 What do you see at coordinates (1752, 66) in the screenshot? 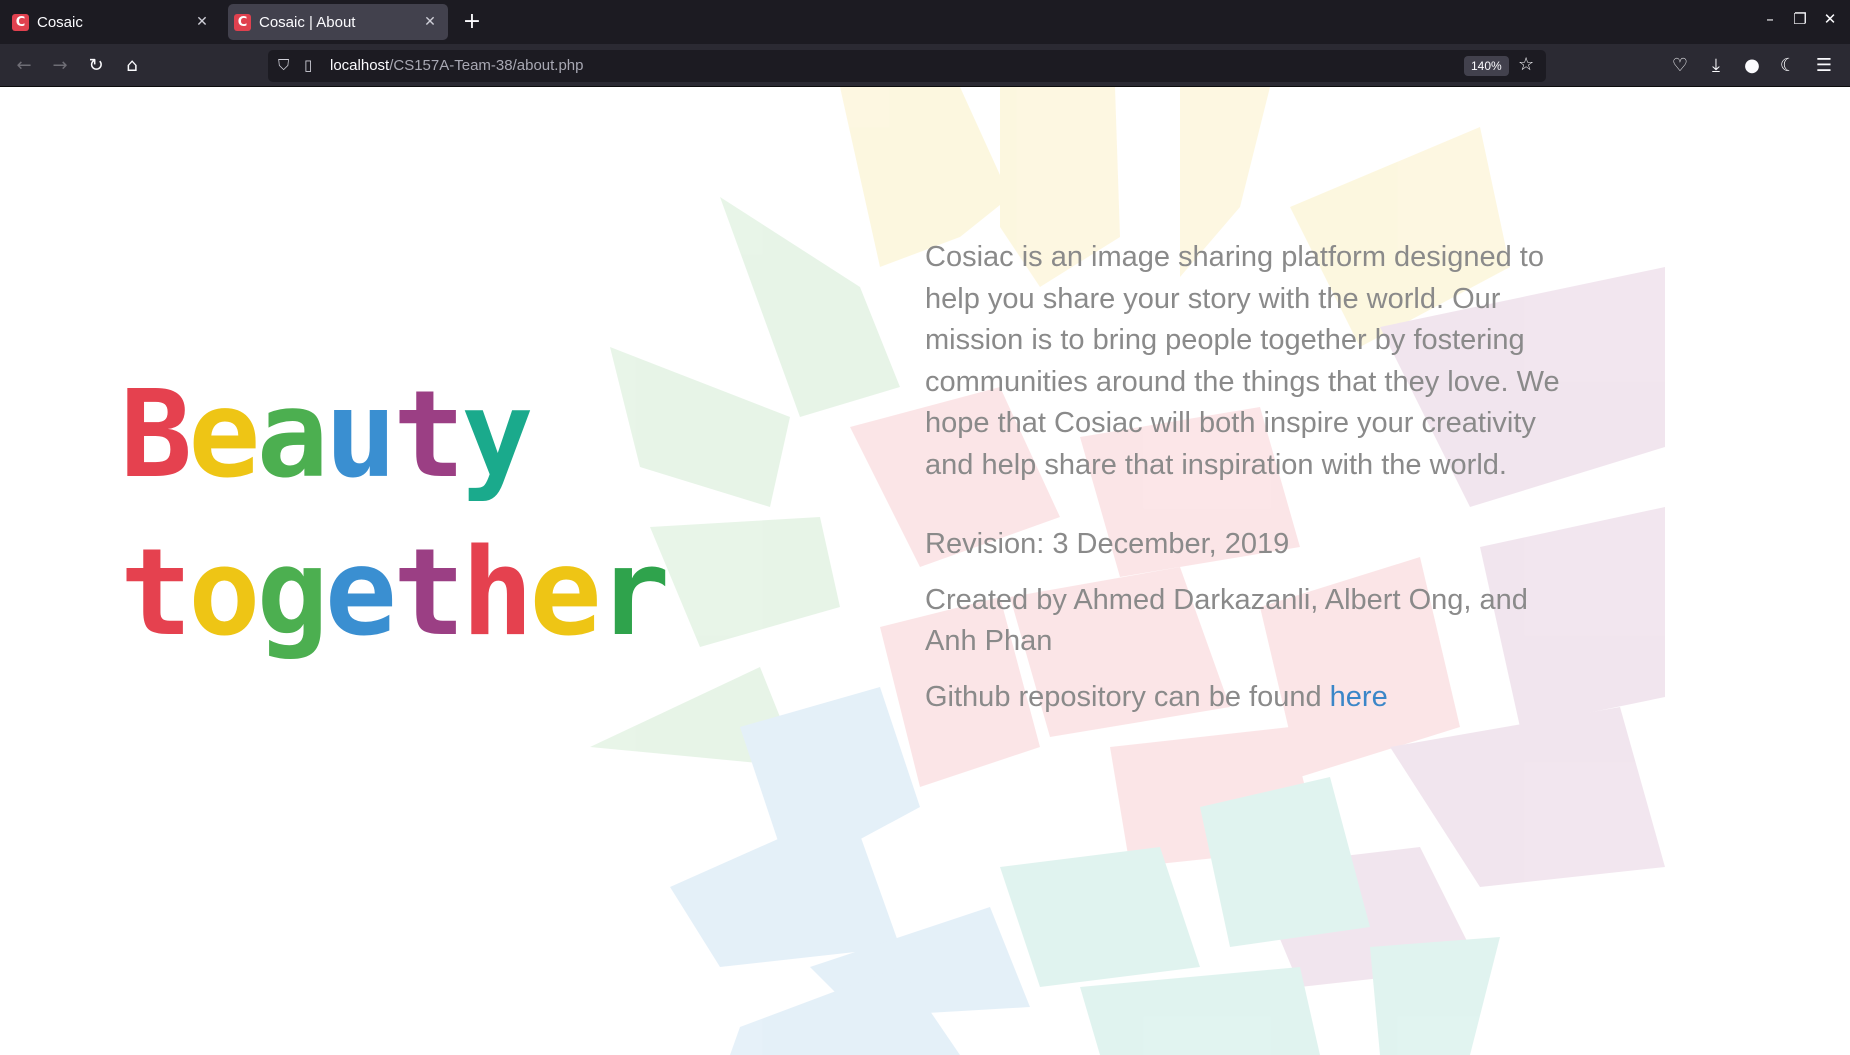
I see `account-icon: ●` at bounding box center [1752, 66].